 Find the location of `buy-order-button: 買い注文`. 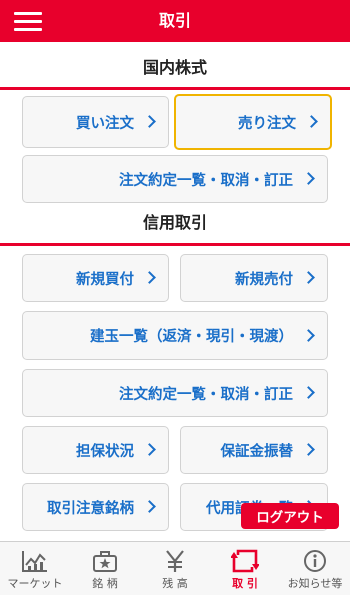

buy-order-button: 買い注文 is located at coordinates (95, 122).